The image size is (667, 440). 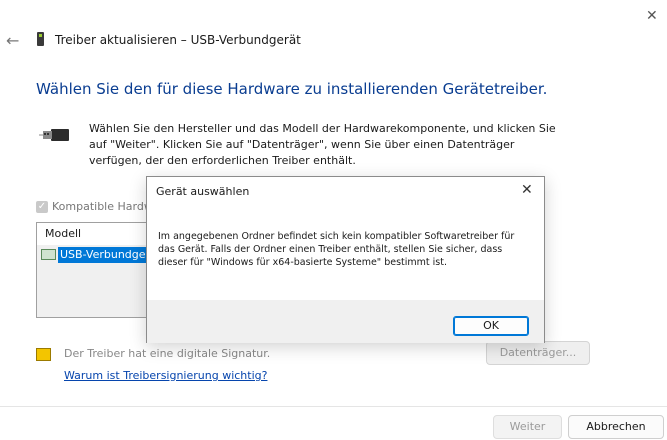 I want to click on usb-plug-icon, so click(x=54, y=135).